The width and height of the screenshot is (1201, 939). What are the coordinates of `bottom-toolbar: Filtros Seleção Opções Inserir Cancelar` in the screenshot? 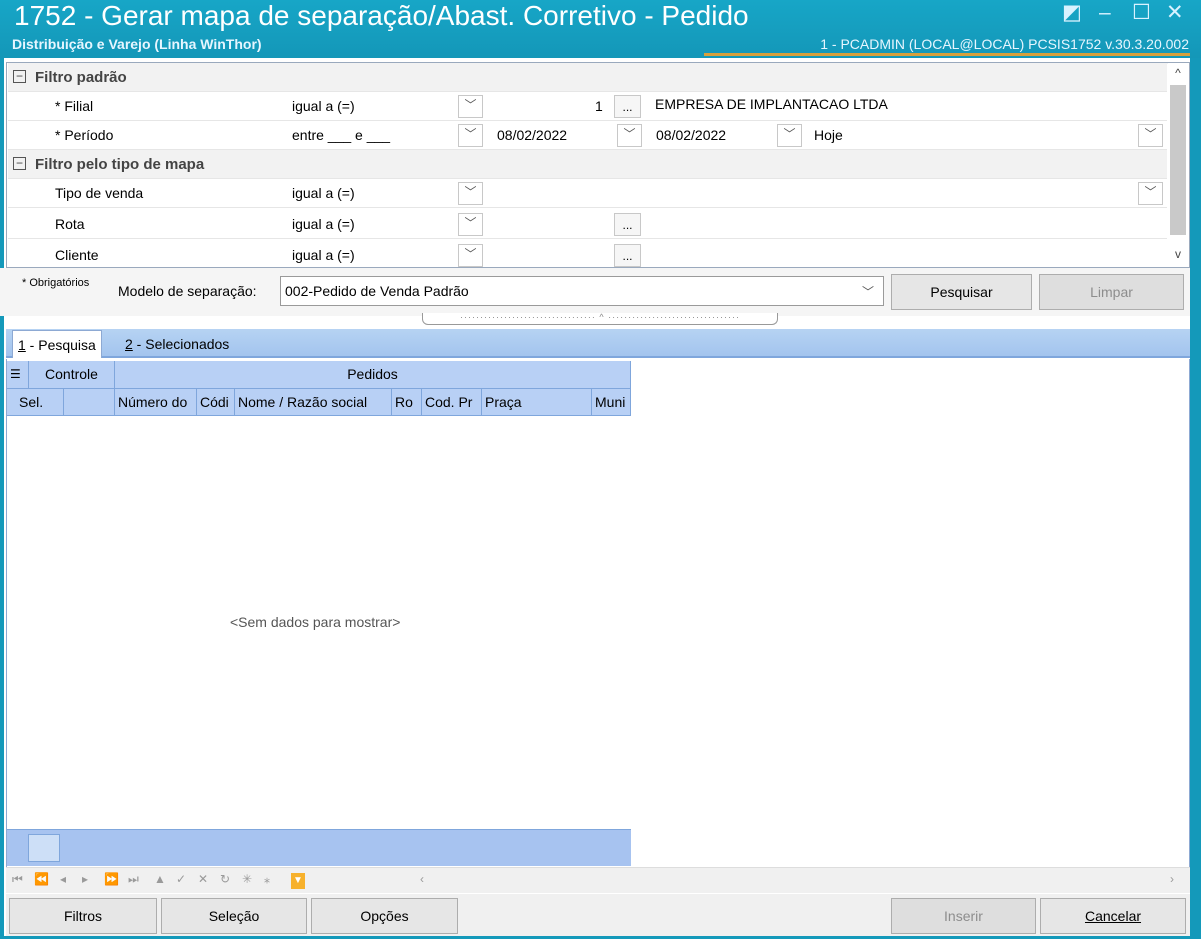 It's located at (598, 915).